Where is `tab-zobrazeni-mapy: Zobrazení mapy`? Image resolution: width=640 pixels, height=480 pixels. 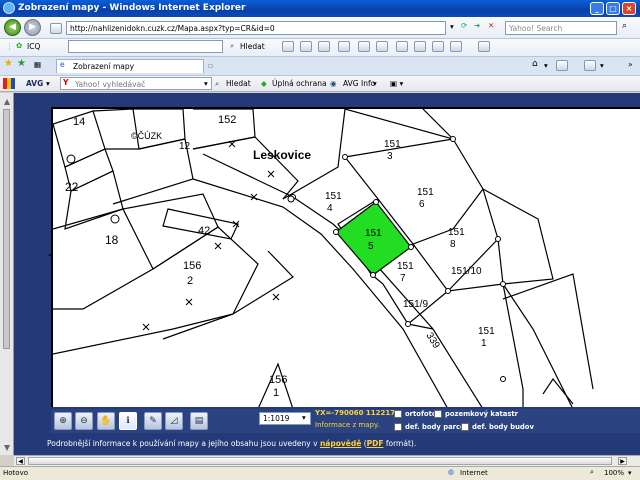
tab-zobrazeni-mapy: Zobrazení mapy is located at coordinates (130, 66).